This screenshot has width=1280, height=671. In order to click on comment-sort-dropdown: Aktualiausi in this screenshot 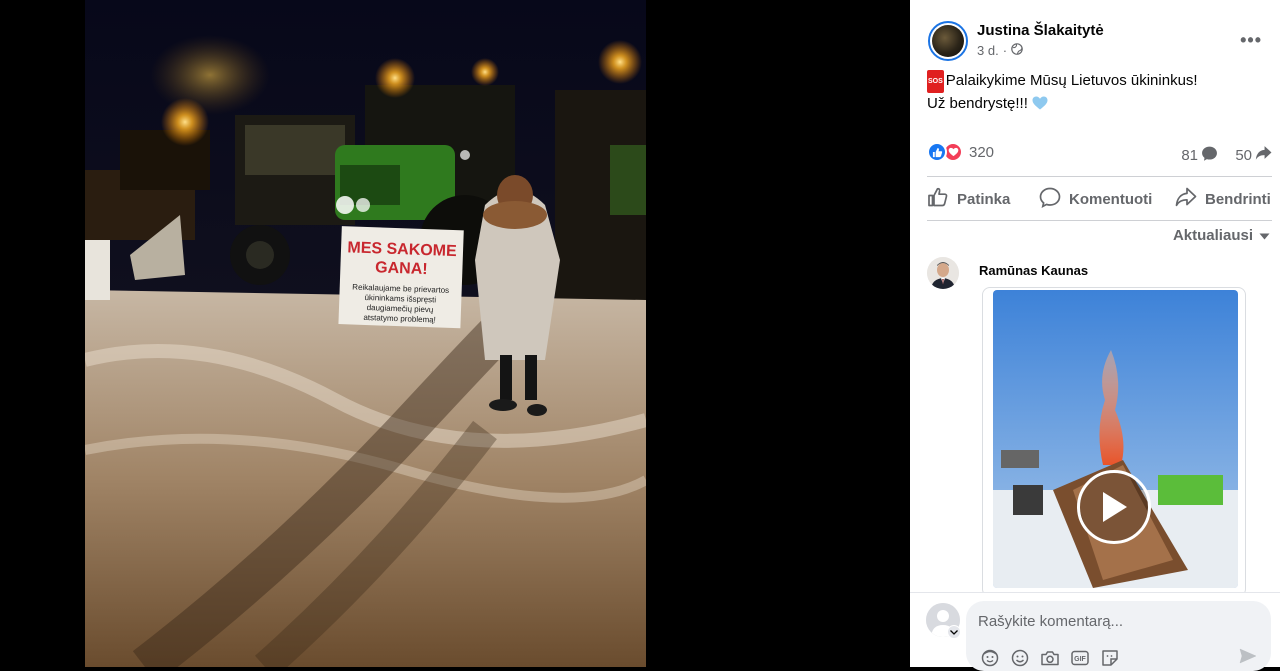, I will do `click(1221, 235)`.